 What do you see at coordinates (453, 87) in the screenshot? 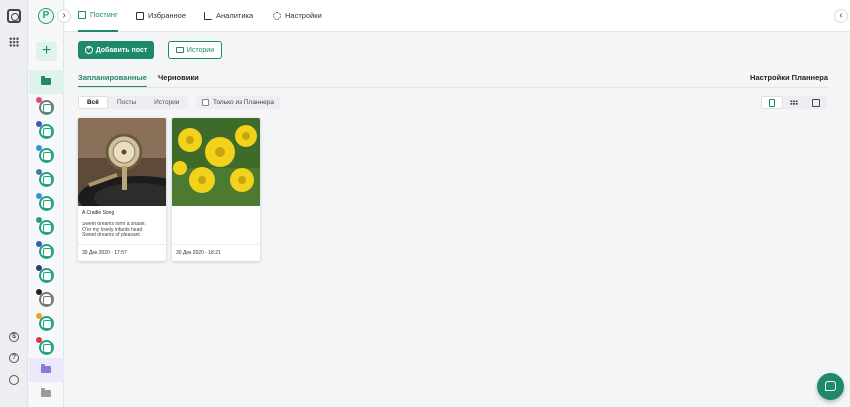
I see `divider` at bounding box center [453, 87].